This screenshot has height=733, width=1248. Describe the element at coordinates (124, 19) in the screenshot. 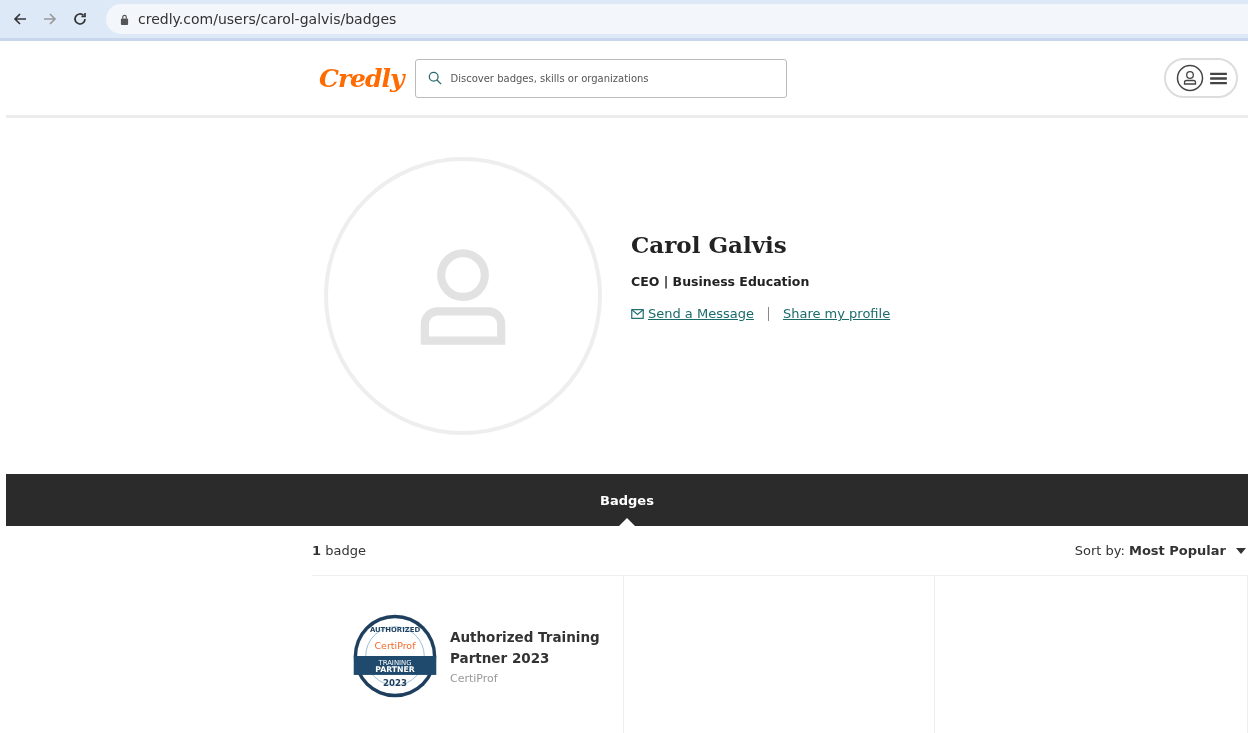

I see `lock-icon` at that location.